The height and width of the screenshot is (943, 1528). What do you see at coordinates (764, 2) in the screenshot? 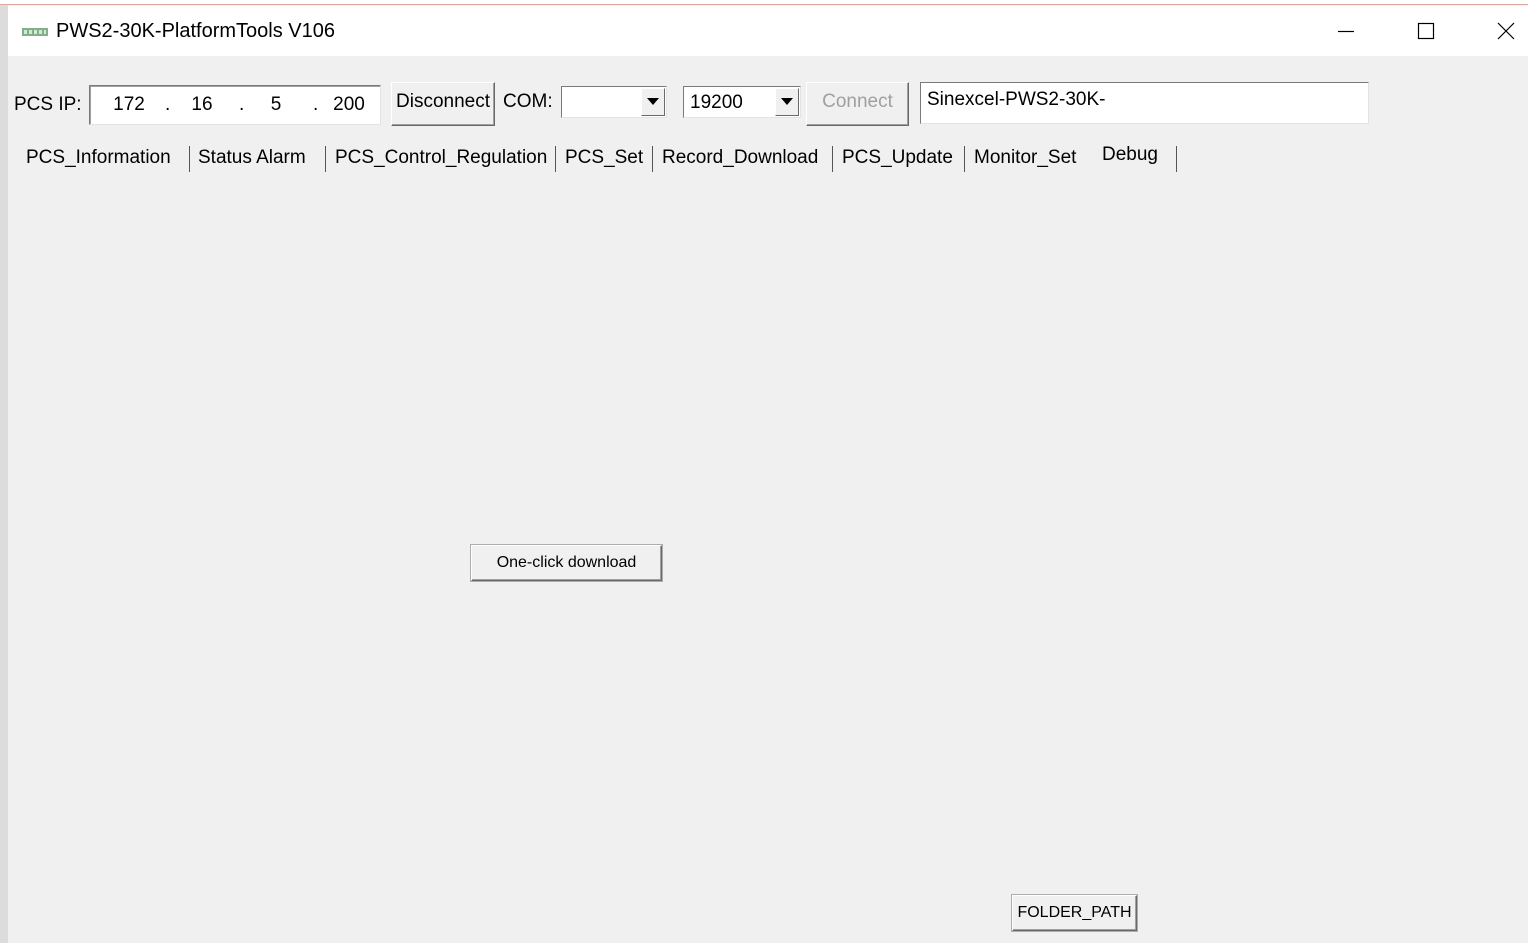
I see `window-top-border` at bounding box center [764, 2].